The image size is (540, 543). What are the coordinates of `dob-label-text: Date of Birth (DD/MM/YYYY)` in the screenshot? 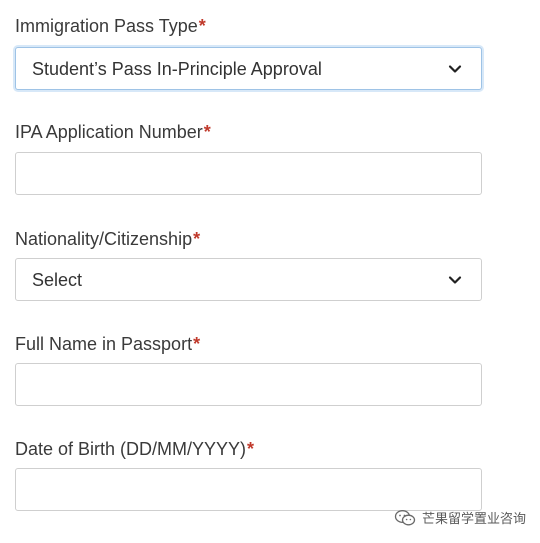 It's located at (131, 449).